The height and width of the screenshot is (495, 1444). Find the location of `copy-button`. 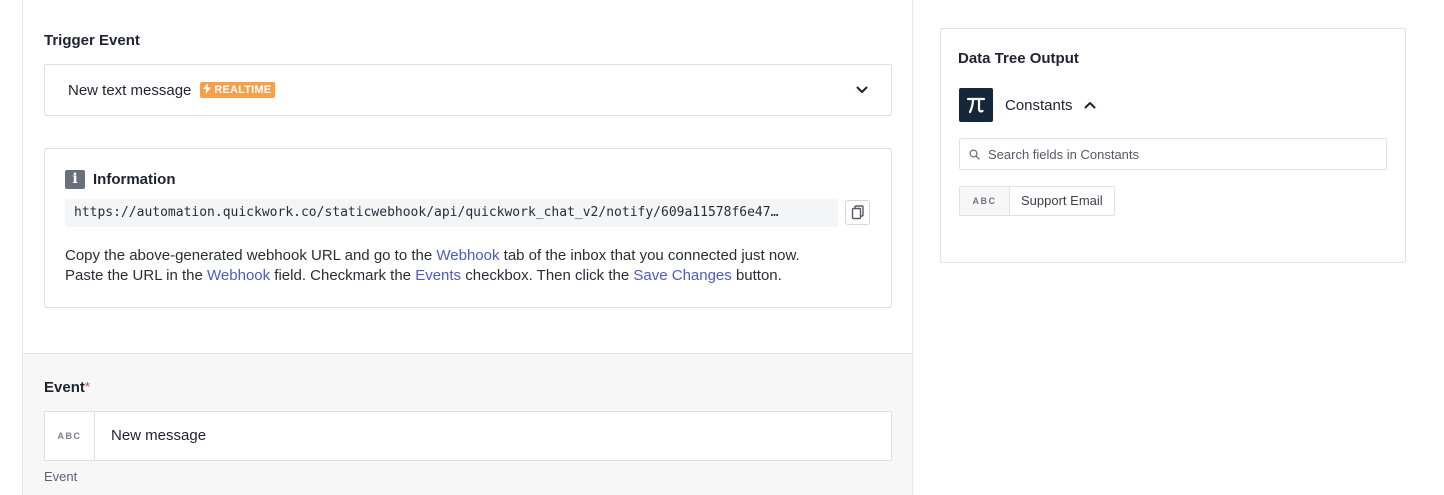

copy-button is located at coordinates (857, 212).